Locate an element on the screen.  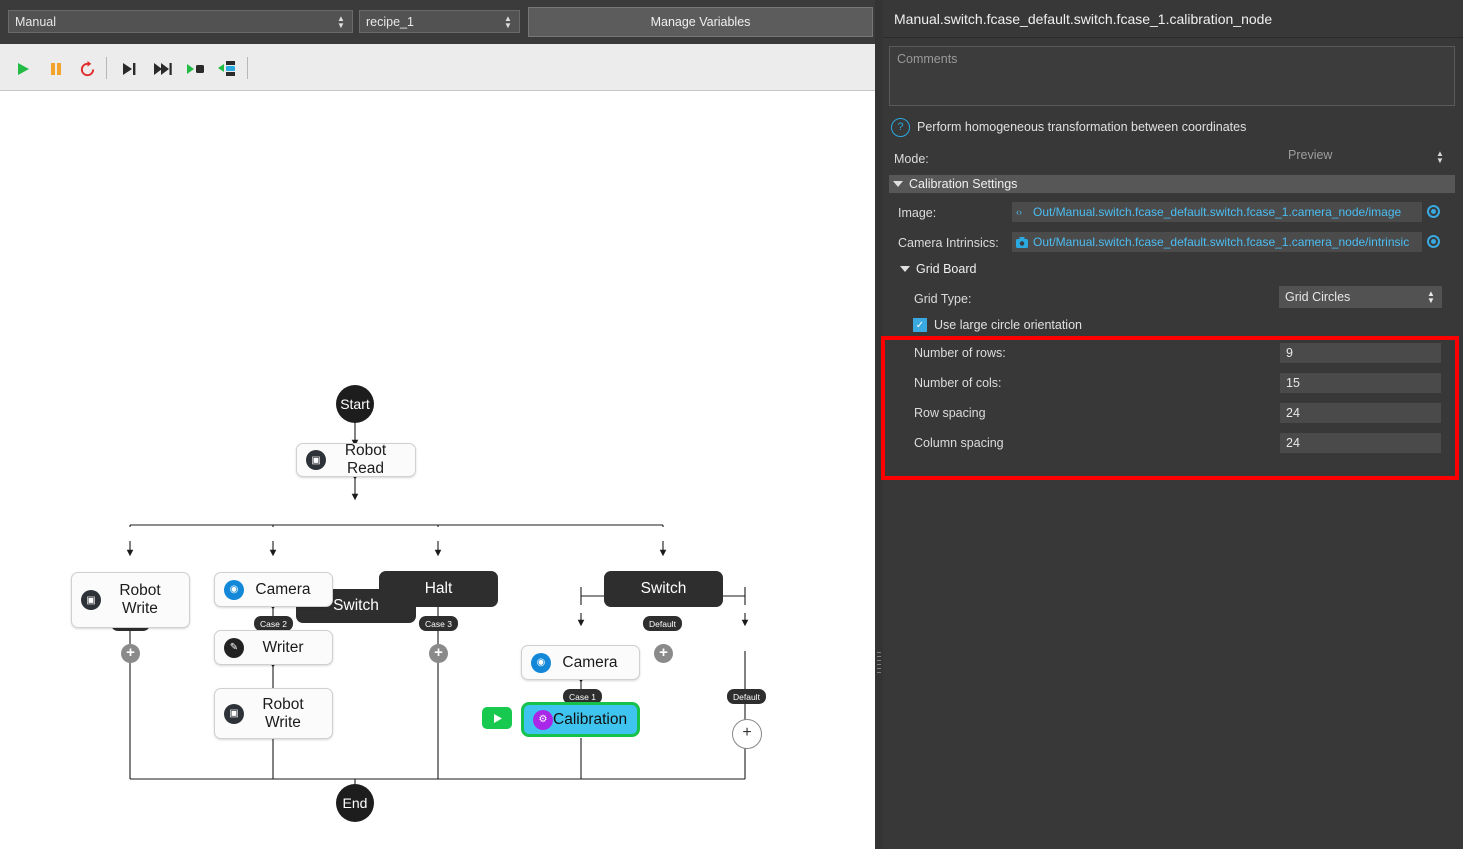
grid-type-combo: Grid Circles ▲ ▼ is located at coordinates (1360, 297).